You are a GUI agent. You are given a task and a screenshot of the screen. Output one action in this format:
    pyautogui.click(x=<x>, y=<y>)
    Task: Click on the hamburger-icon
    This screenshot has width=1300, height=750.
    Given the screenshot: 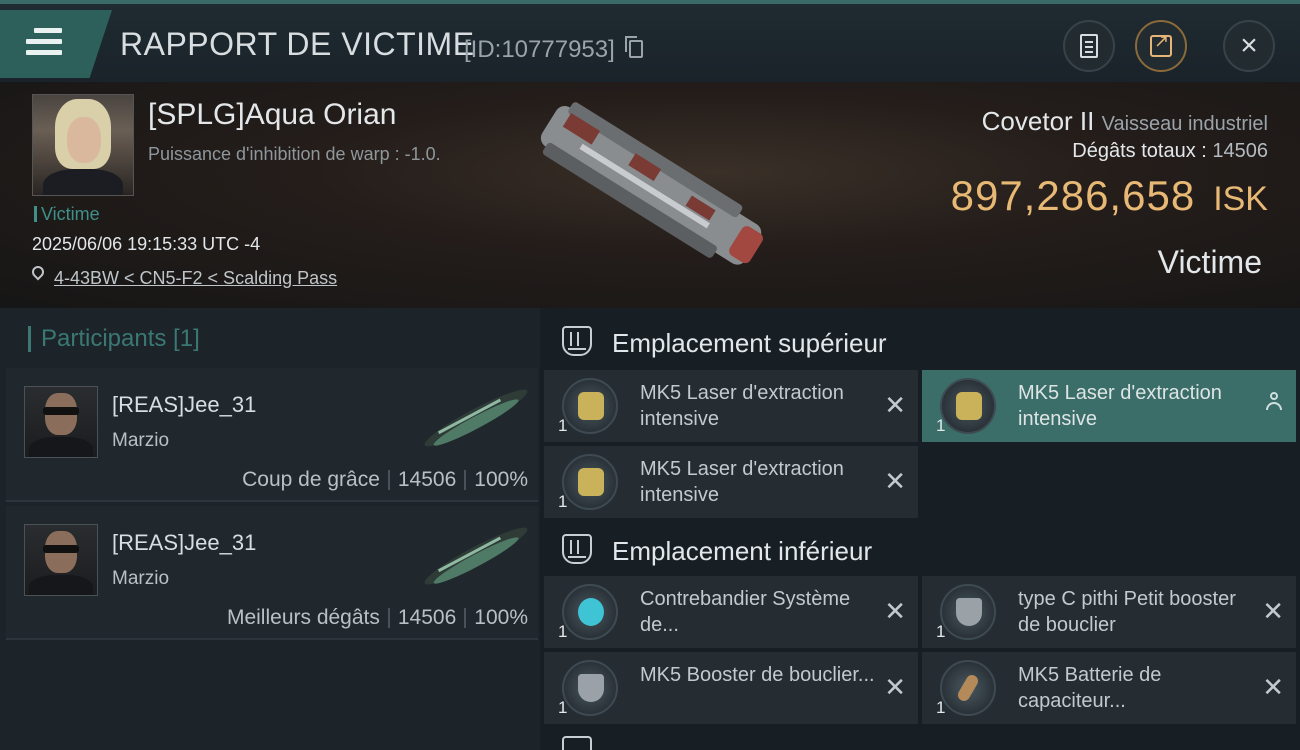 What is the action you would take?
    pyautogui.click(x=44, y=44)
    